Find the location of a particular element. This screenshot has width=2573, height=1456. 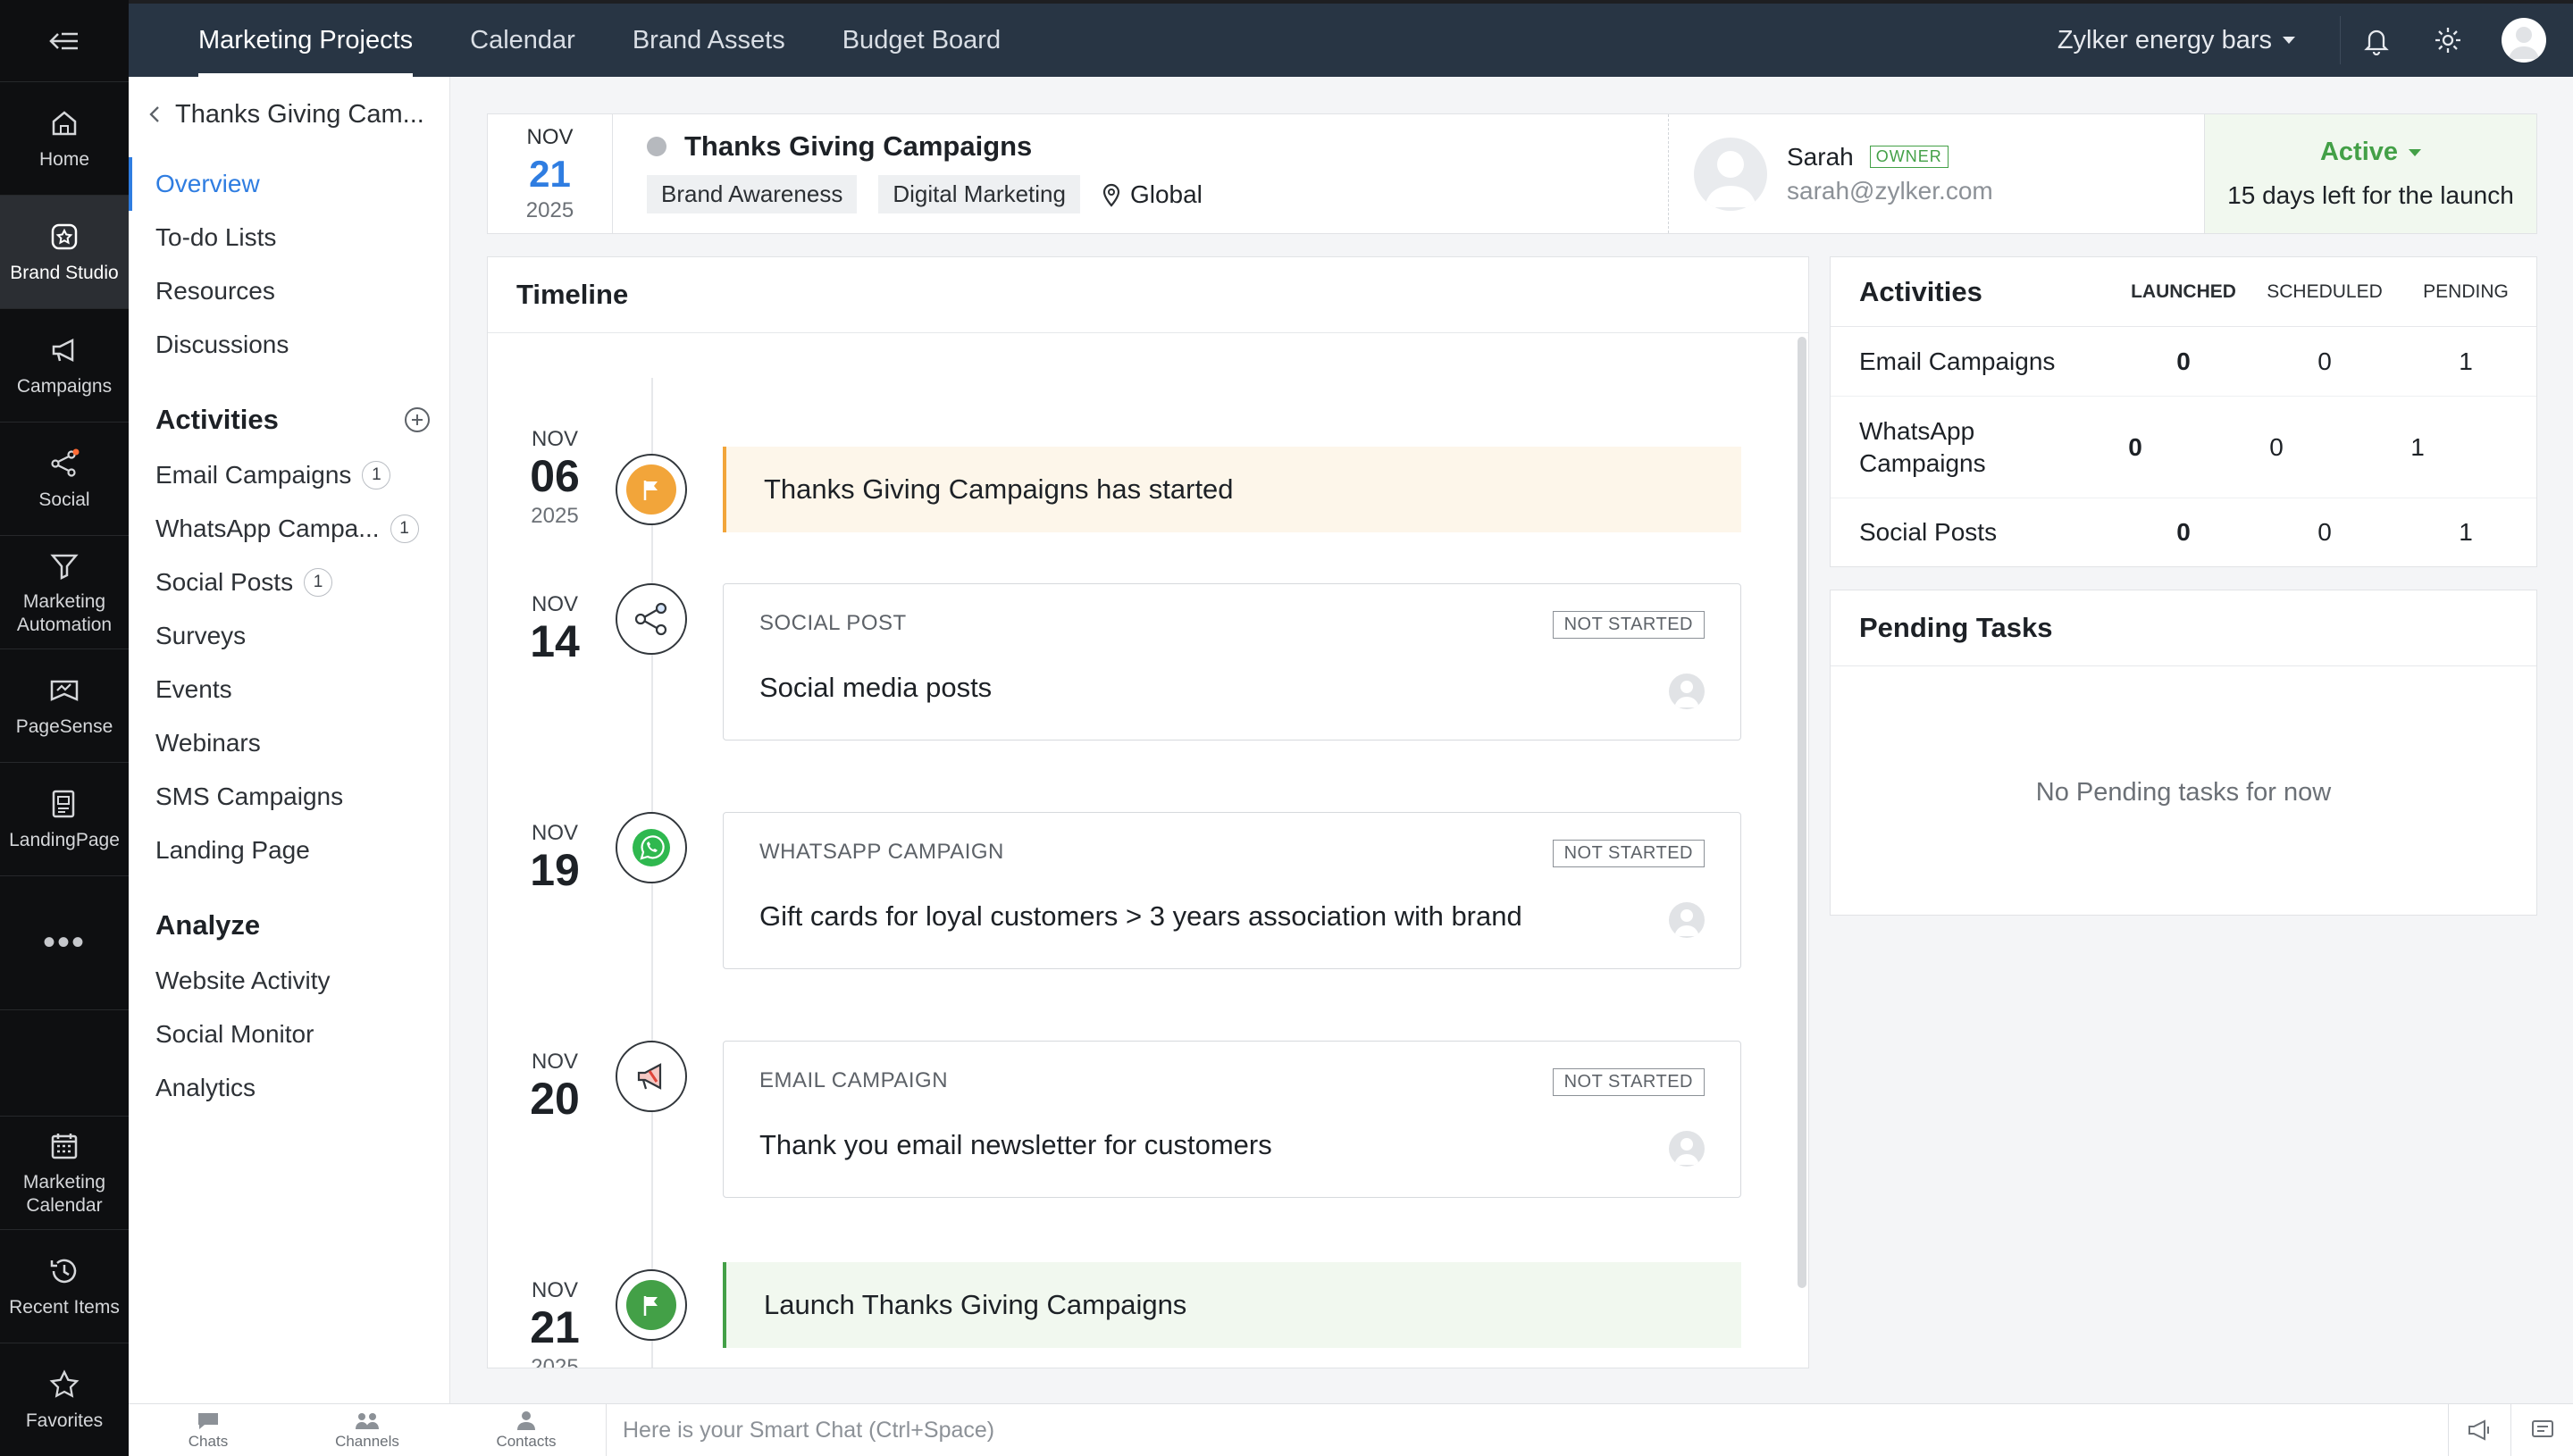

rail-item-pagesense: PageSense is located at coordinates (64, 706).